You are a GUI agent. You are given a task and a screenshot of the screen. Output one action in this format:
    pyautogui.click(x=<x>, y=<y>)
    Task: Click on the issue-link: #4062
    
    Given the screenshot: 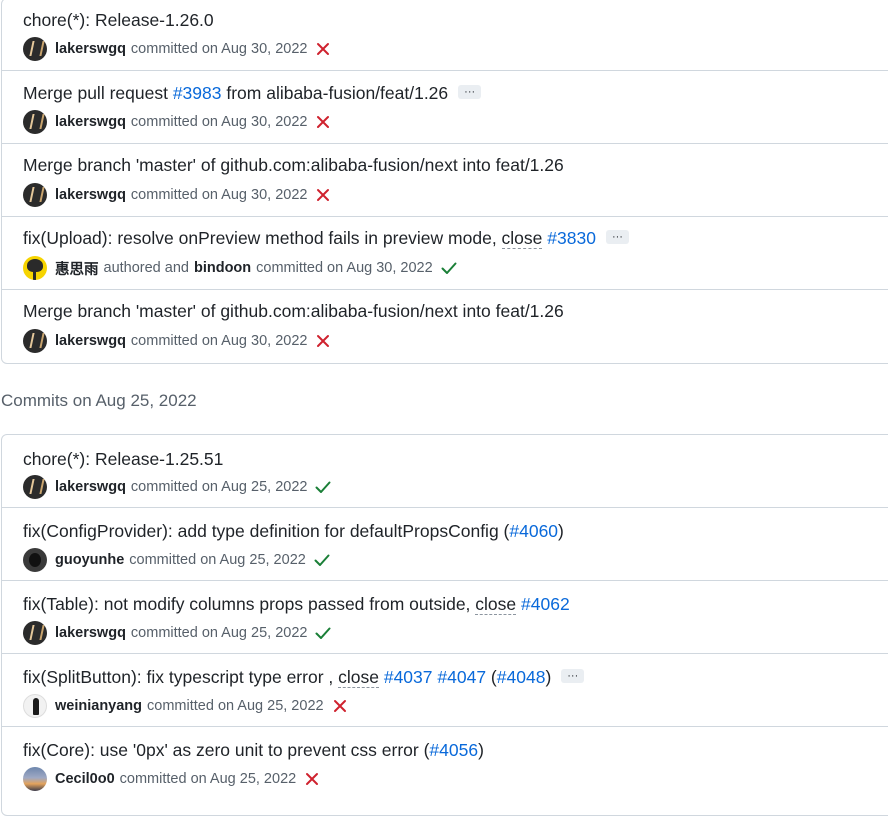 What is the action you would take?
    pyautogui.click(x=545, y=604)
    